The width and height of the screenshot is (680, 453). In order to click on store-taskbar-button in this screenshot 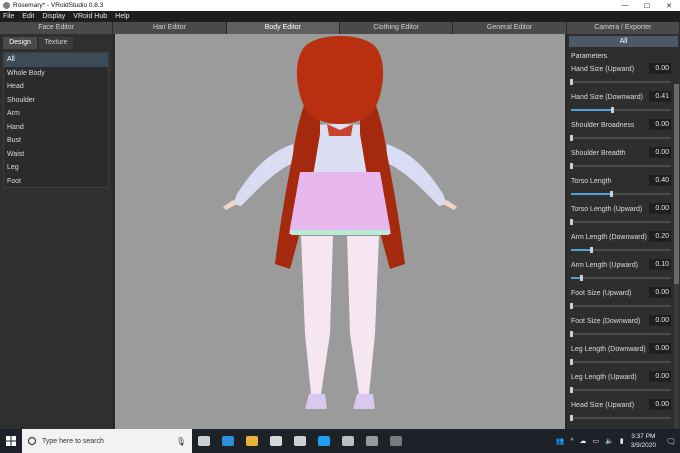, I will do `click(276, 441)`.